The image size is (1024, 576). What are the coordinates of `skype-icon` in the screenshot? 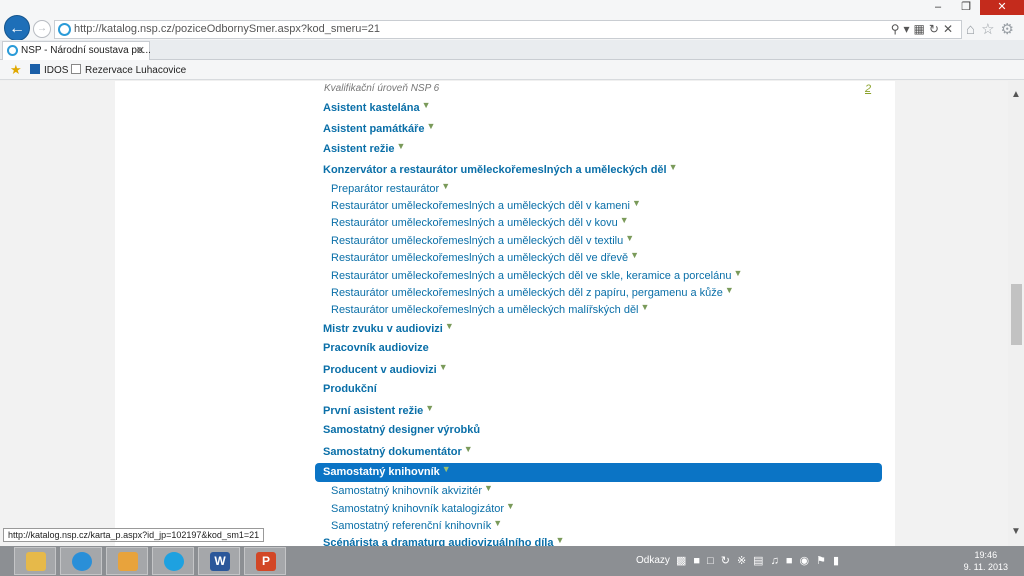 It's located at (174, 561).